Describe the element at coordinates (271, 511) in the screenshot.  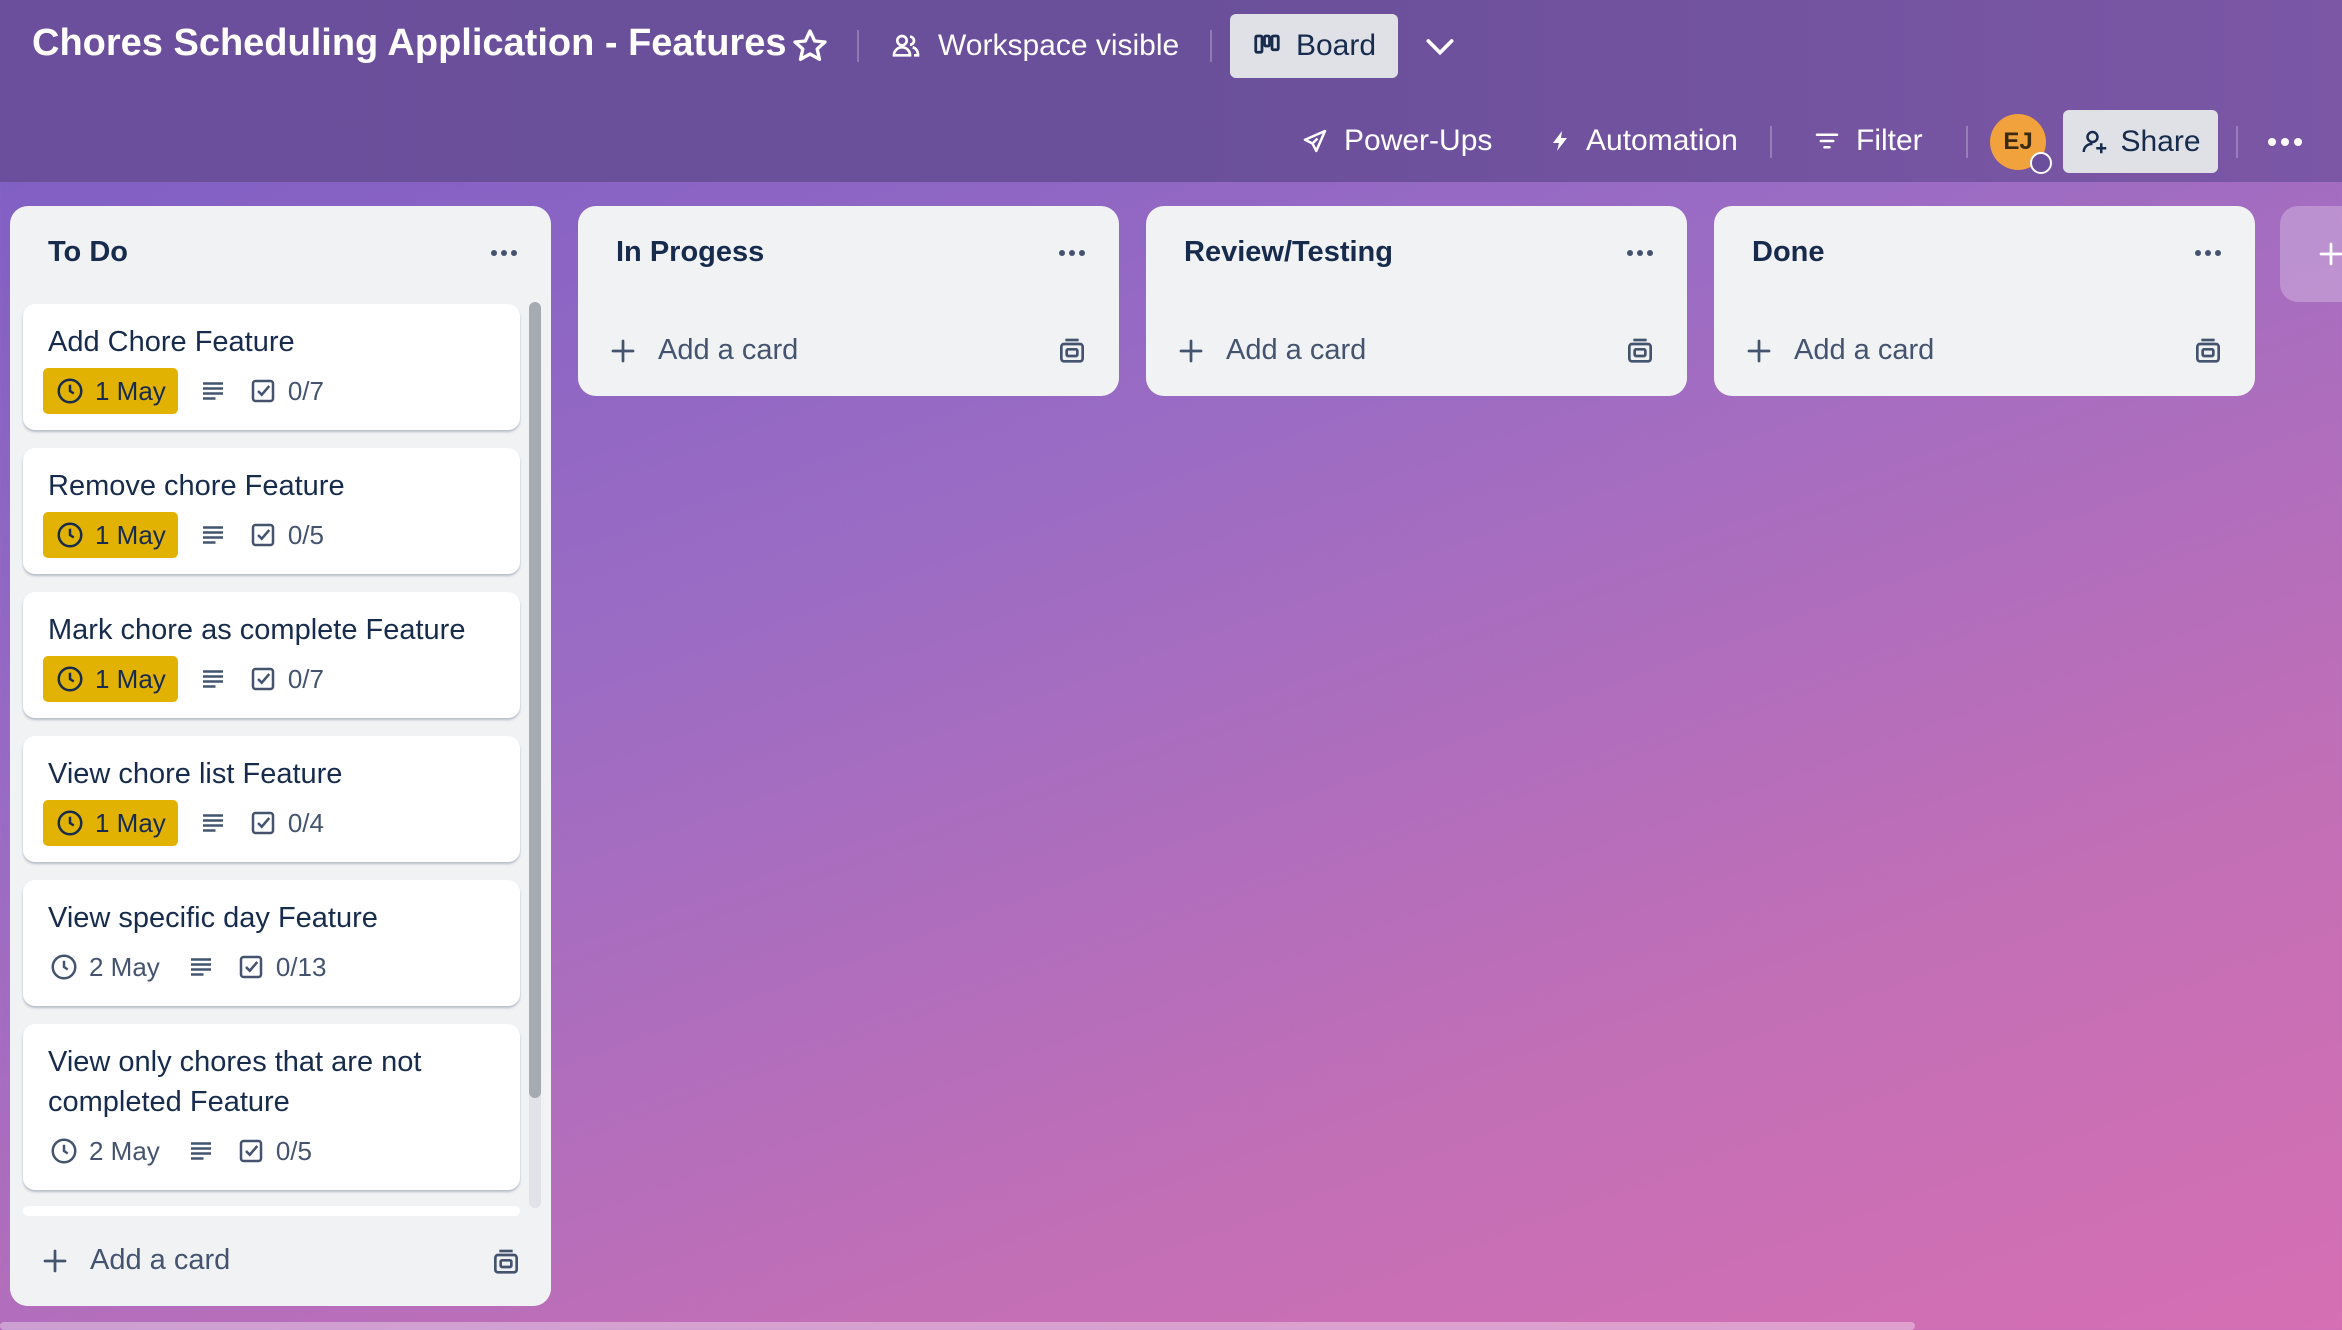
I see `card: Remove chore Feature 1 May 0/5` at that location.